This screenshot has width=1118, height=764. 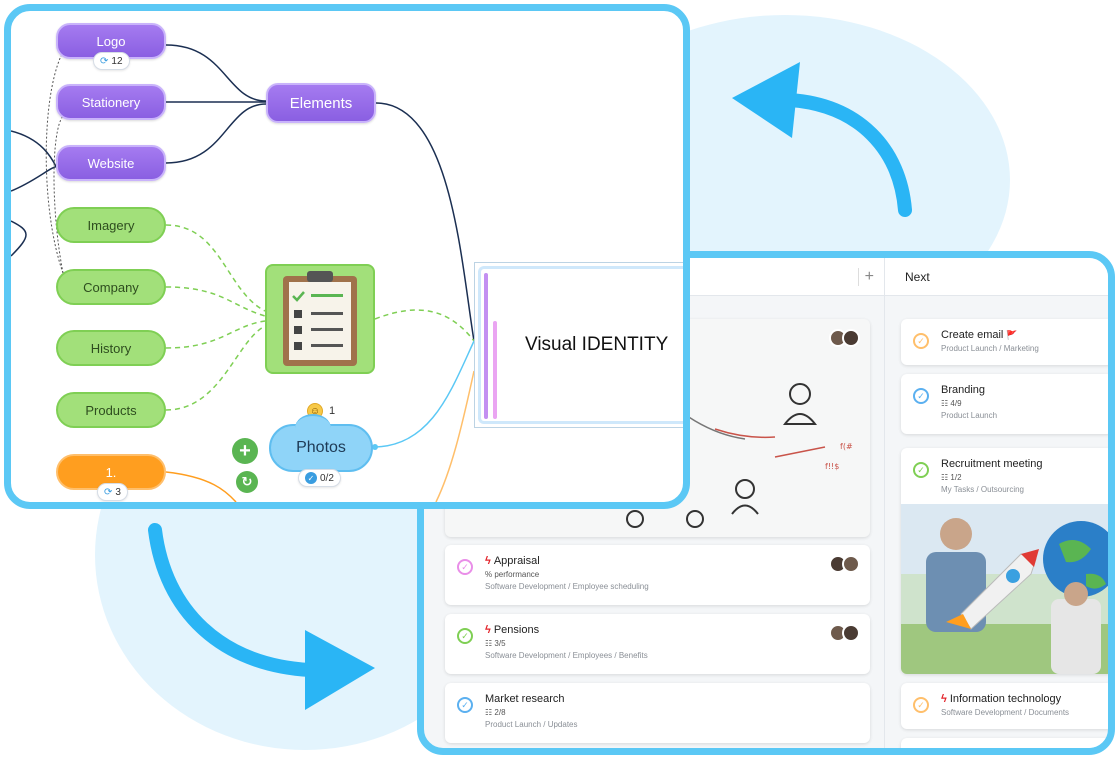 I want to click on svg-text: f(#, so click(x=846, y=446).